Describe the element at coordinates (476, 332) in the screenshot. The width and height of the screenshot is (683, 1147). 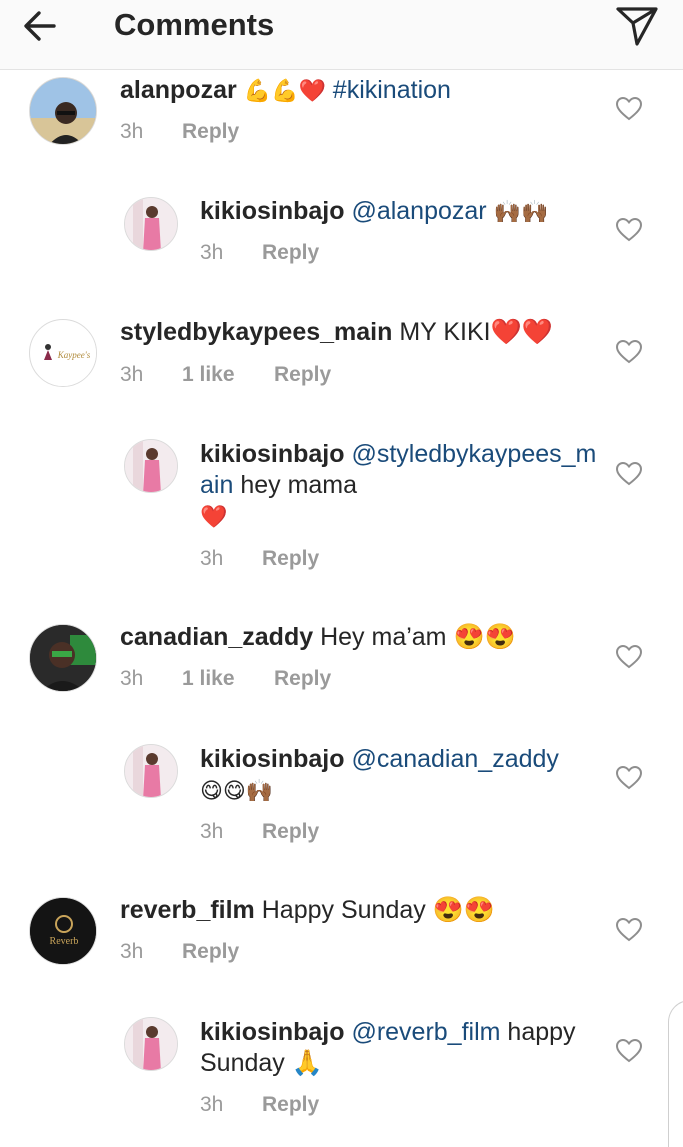
I see `comment-body: MY KIKI❤️❤️` at that location.